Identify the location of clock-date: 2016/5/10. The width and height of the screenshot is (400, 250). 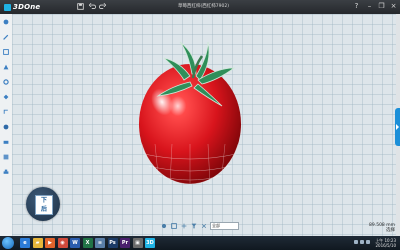
(385, 245).